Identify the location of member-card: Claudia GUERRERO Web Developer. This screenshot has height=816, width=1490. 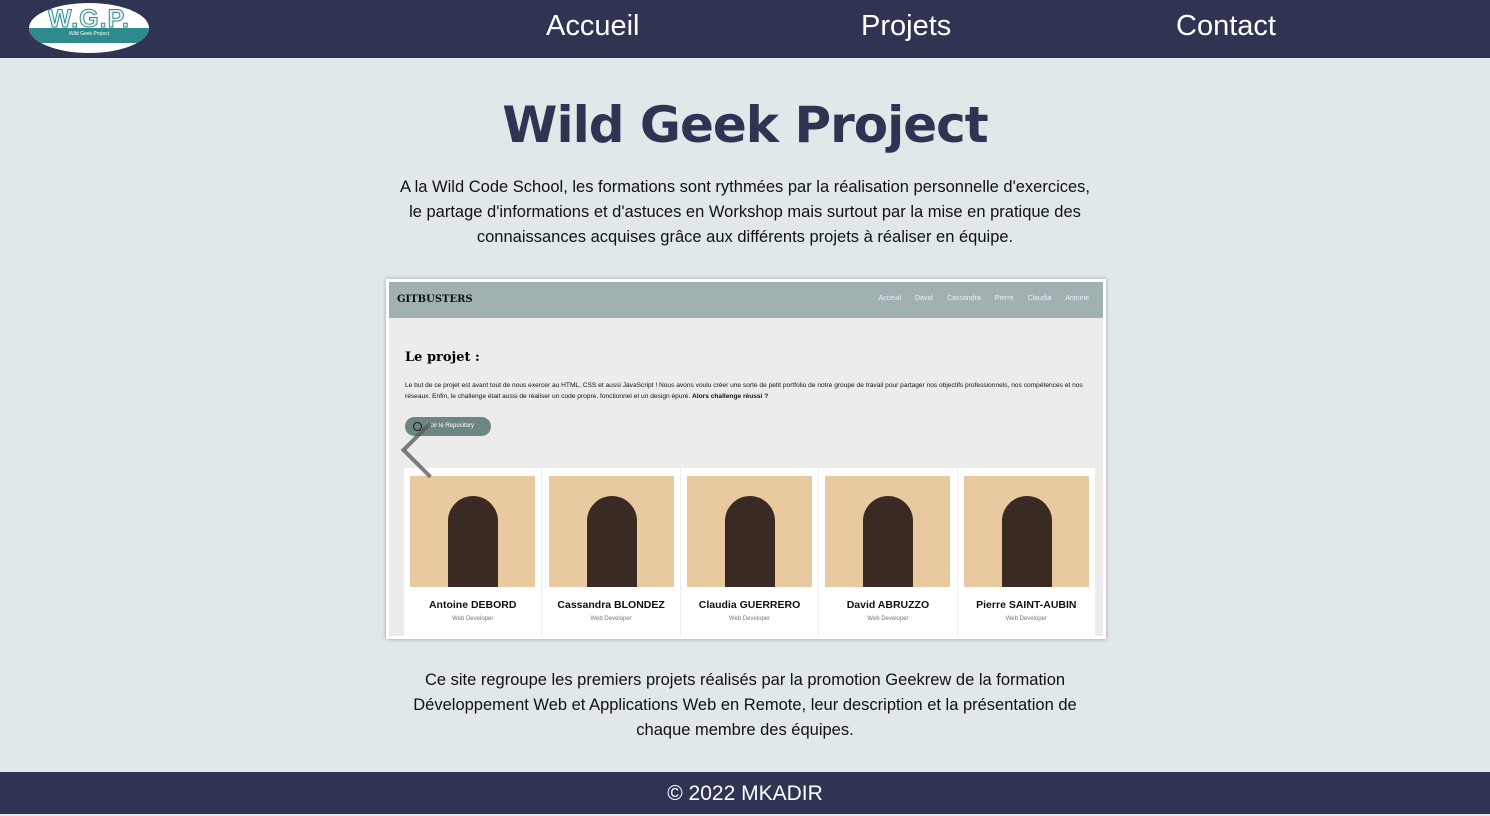
(750, 552).